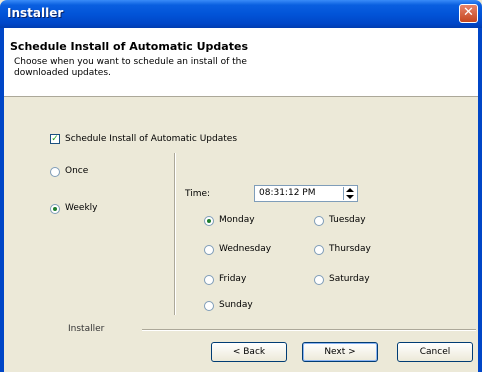 The height and width of the screenshot is (372, 482). I want to click on window-frame-right, so click(480, 200).